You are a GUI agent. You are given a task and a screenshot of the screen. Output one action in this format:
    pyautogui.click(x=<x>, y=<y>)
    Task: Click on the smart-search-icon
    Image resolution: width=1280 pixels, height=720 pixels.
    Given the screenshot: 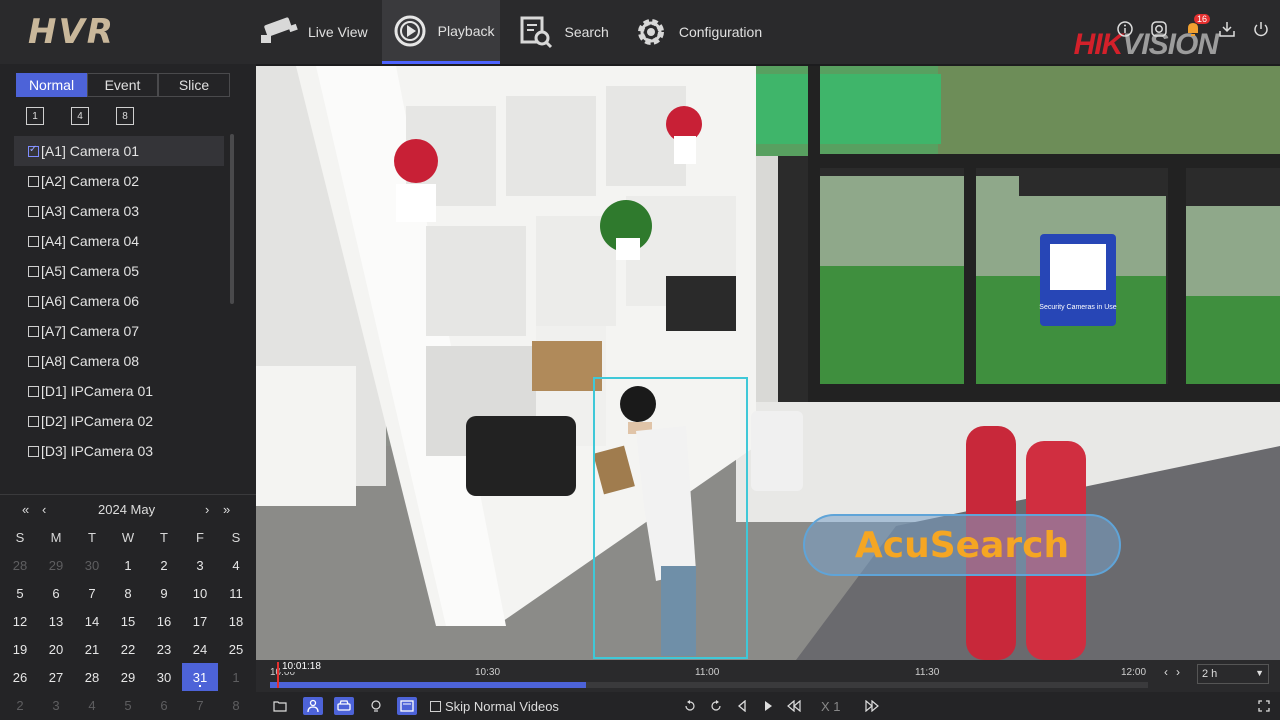 What is the action you would take?
    pyautogui.click(x=407, y=706)
    